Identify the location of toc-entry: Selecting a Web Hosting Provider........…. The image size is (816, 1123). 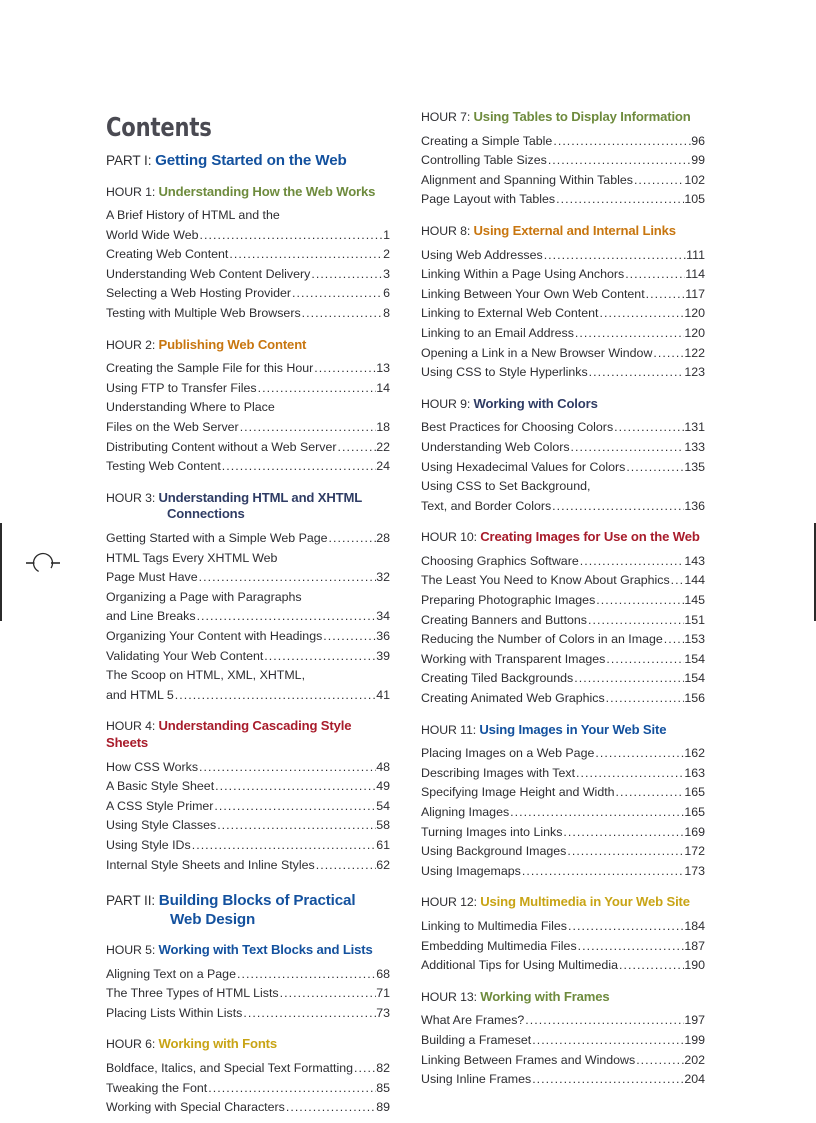
(248, 294).